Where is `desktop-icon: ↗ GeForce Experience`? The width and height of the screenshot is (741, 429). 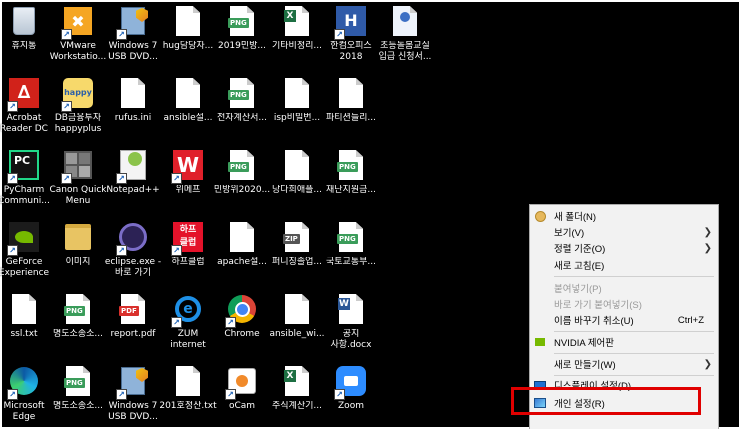 desktop-icon: ↗ GeForce Experience is located at coordinates (26, 249).